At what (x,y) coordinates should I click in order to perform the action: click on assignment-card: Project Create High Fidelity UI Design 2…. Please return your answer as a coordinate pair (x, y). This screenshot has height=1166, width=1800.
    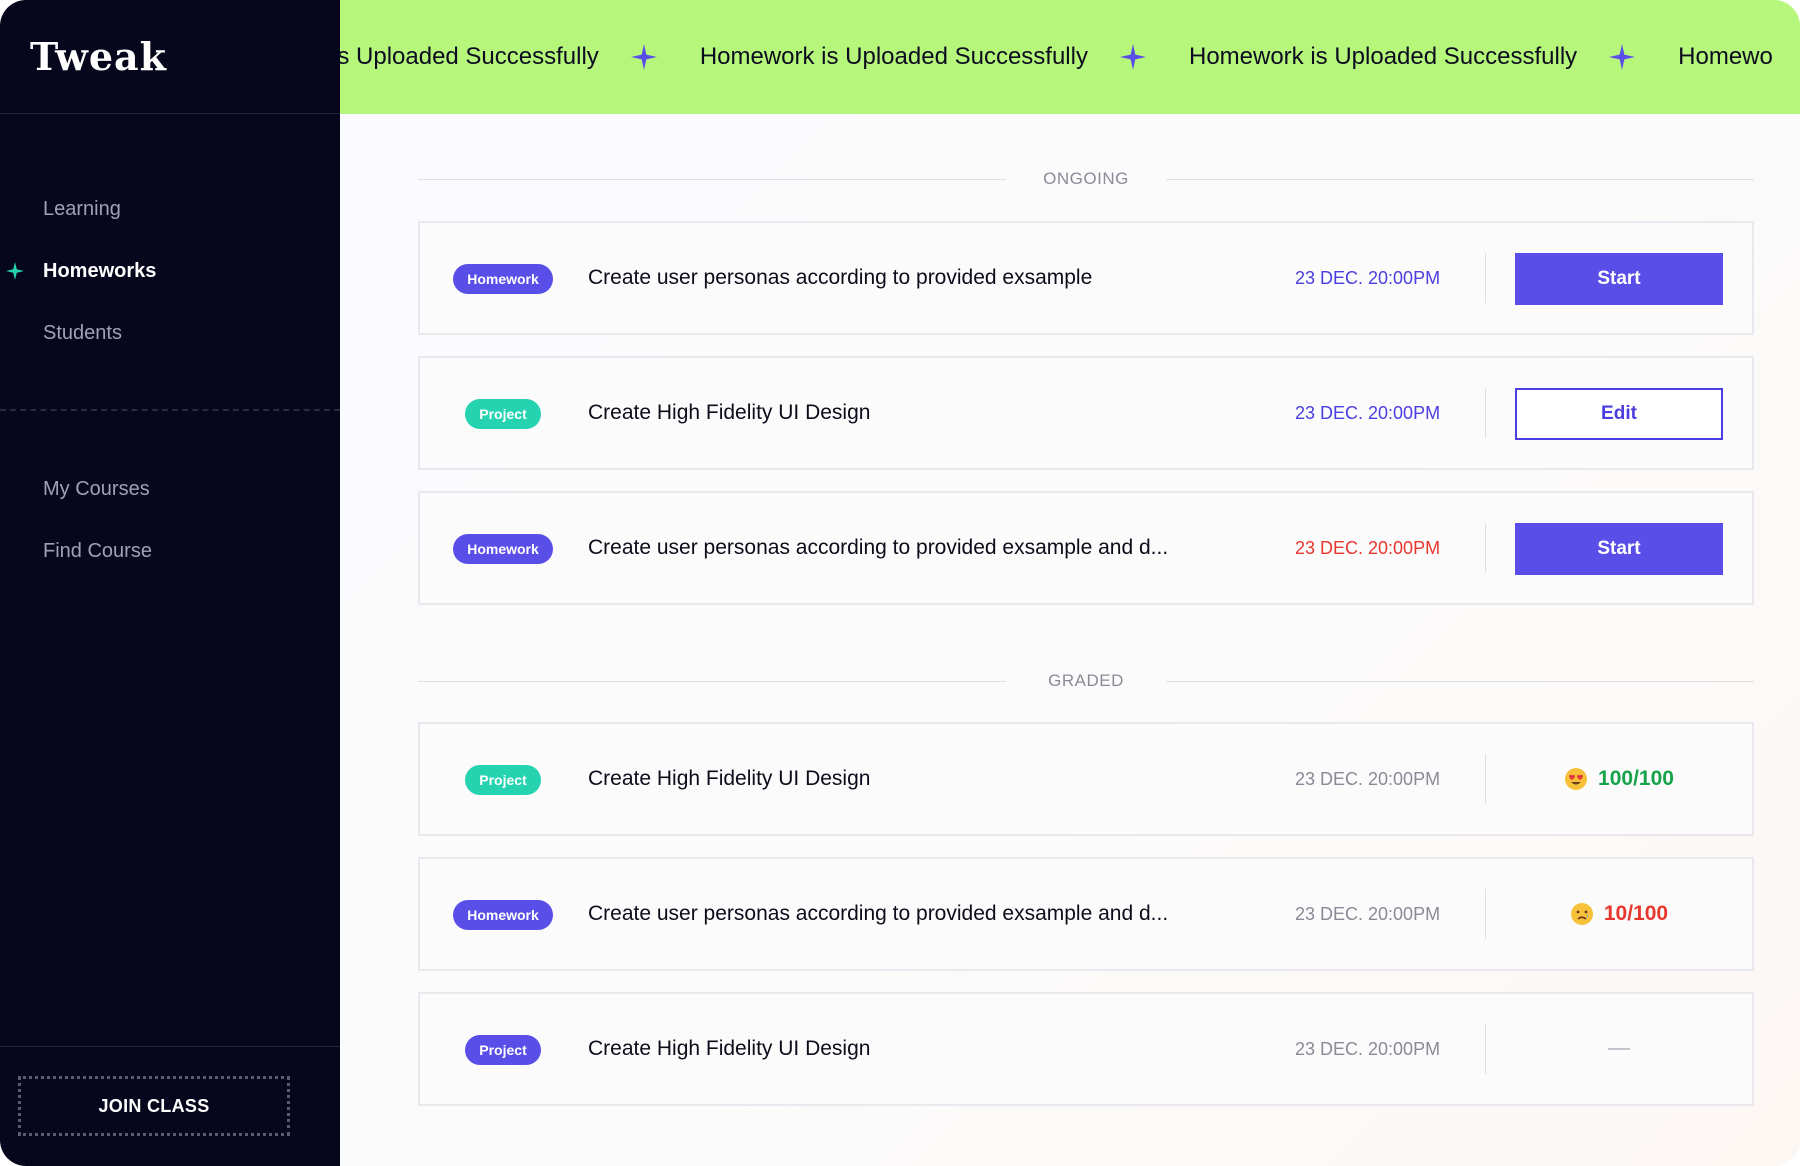
    Looking at the image, I should click on (1086, 413).